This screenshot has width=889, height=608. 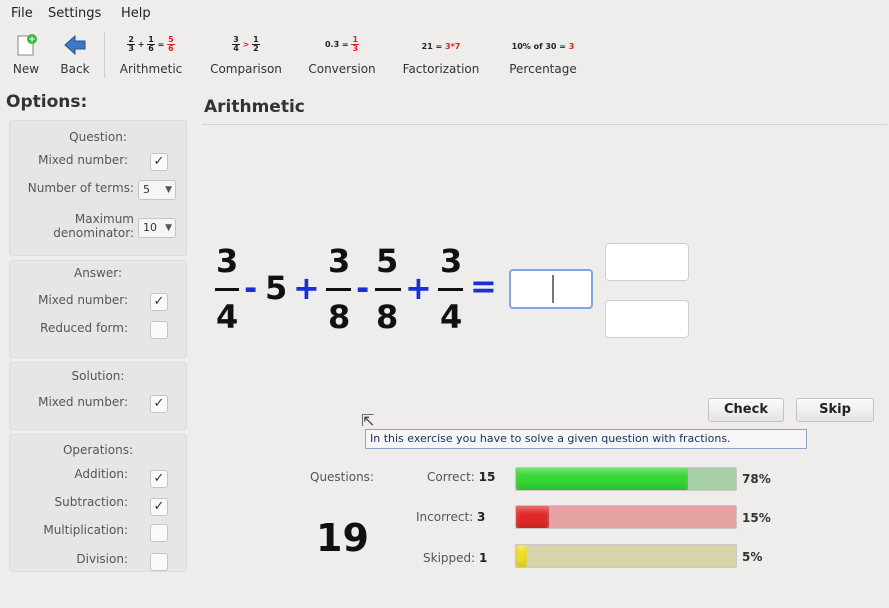 What do you see at coordinates (342, 54) in the screenshot?
I see `conversion-button: 0.3̄ = 13 Conversion` at bounding box center [342, 54].